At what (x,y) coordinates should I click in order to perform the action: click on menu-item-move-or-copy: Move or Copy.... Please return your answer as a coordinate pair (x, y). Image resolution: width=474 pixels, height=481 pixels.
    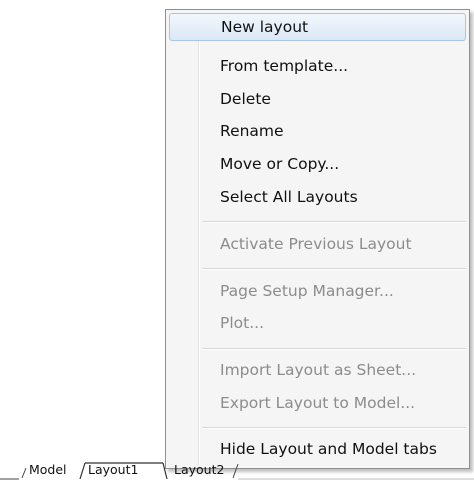
    Looking at the image, I should click on (317, 164).